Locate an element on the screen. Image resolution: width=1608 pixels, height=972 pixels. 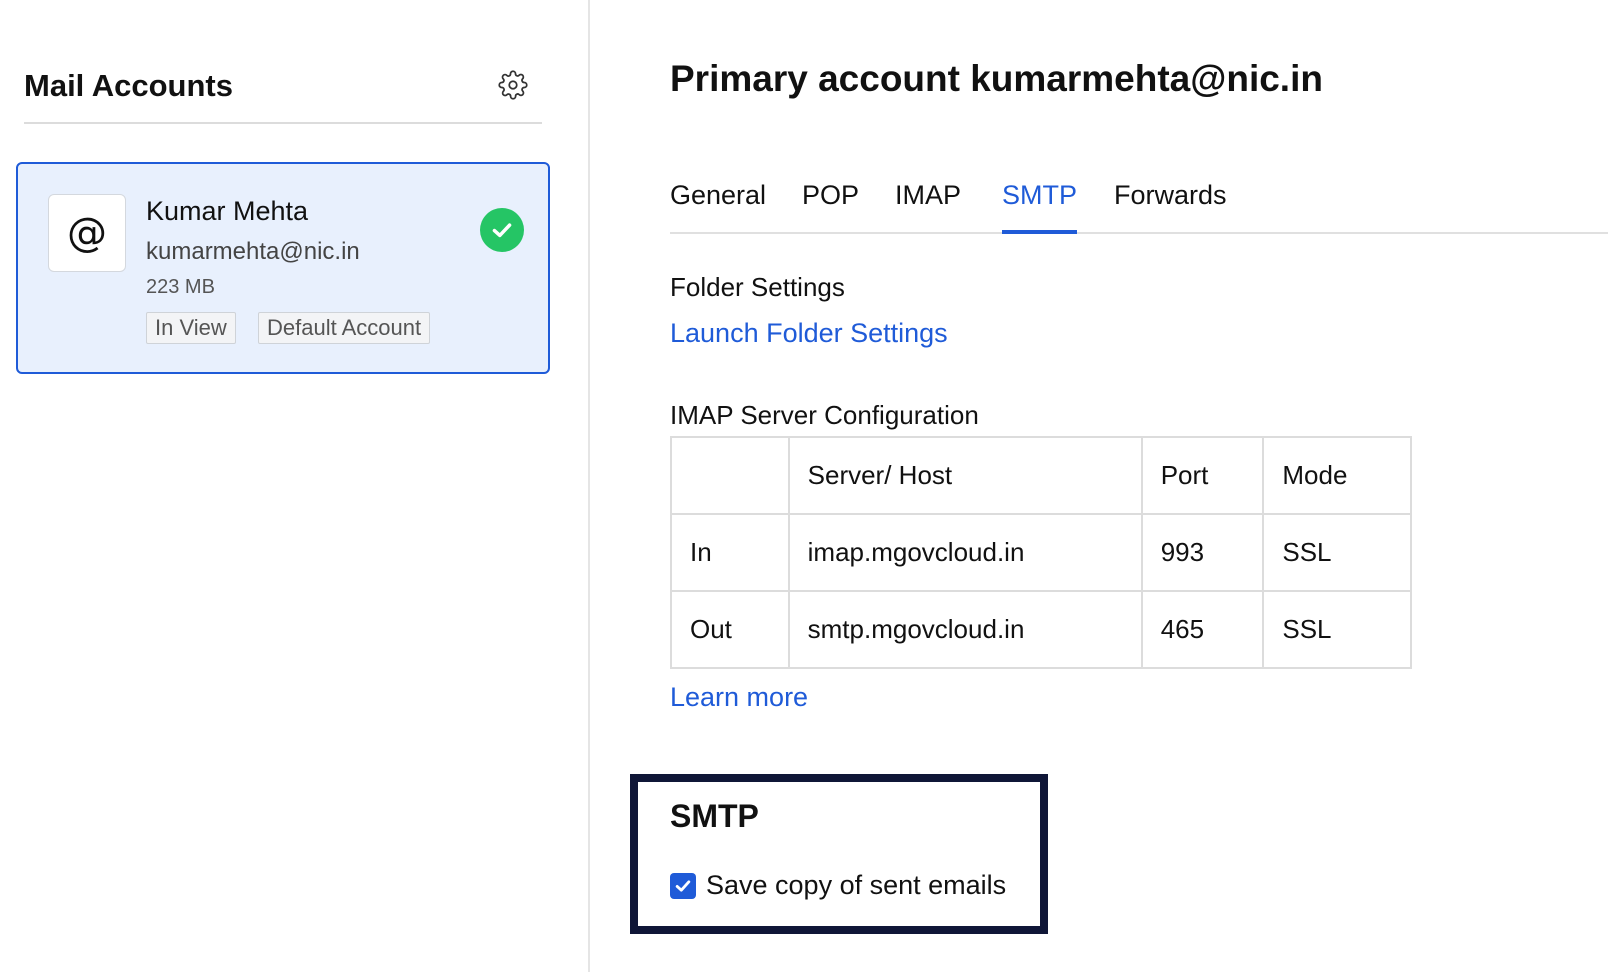
table-cell: In is located at coordinates (730, 552).